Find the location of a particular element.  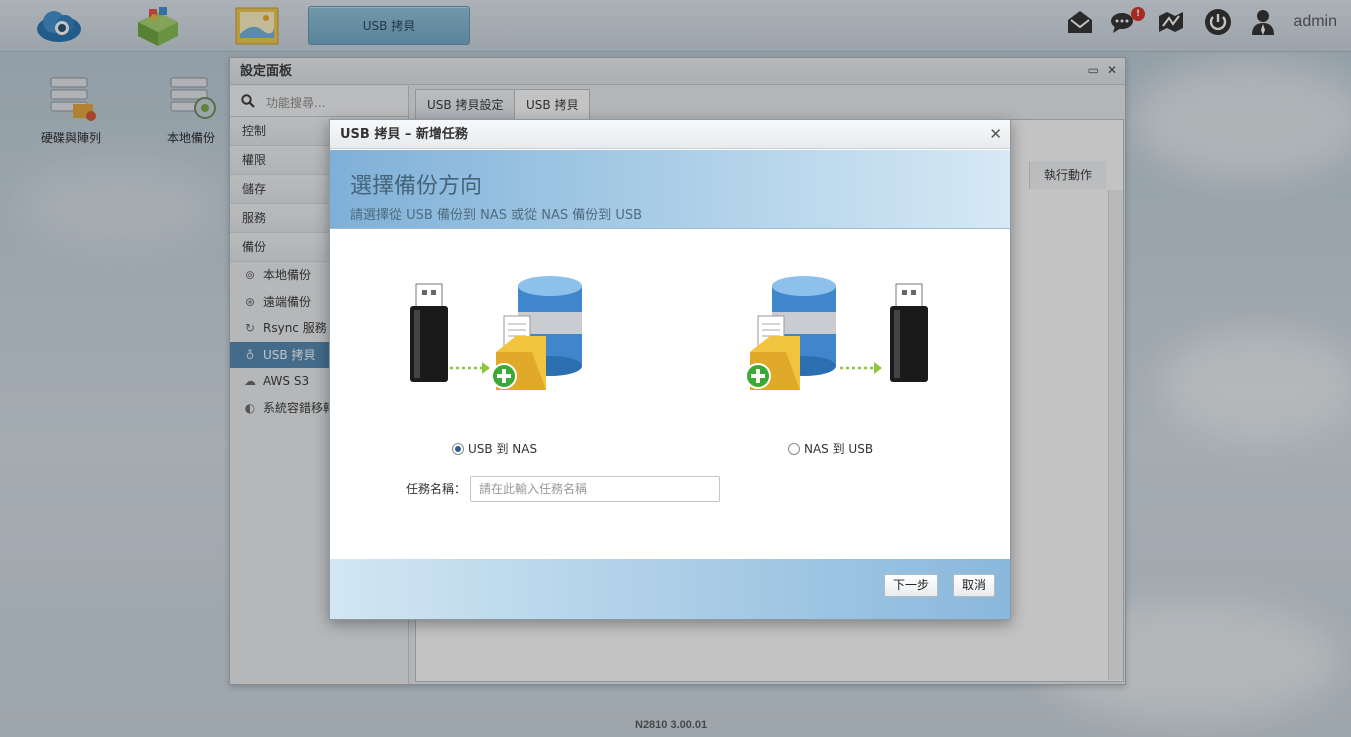

dialog-heading: 選擇備份方向 is located at coordinates (416, 186).